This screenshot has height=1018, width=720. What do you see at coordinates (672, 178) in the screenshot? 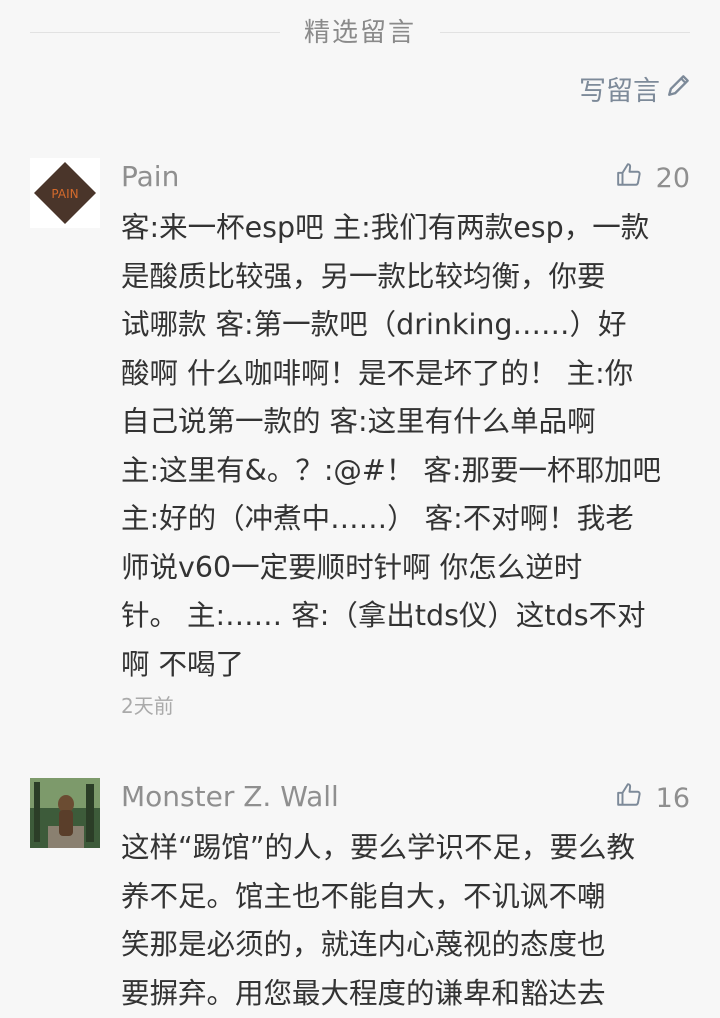
I see `like-count: 20` at bounding box center [672, 178].